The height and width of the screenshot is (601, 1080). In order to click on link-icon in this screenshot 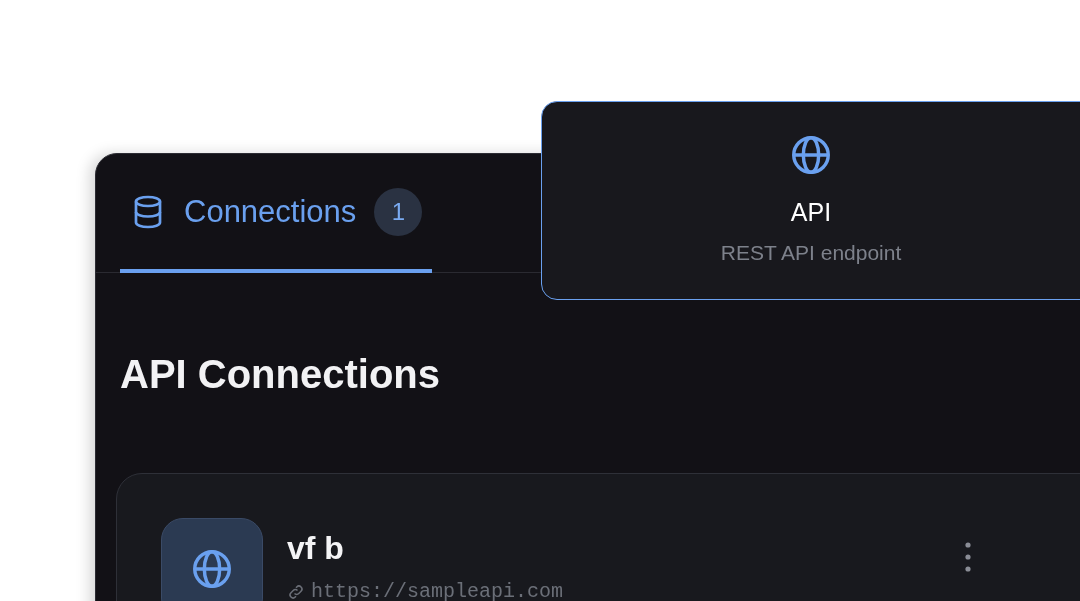, I will do `click(296, 591)`.